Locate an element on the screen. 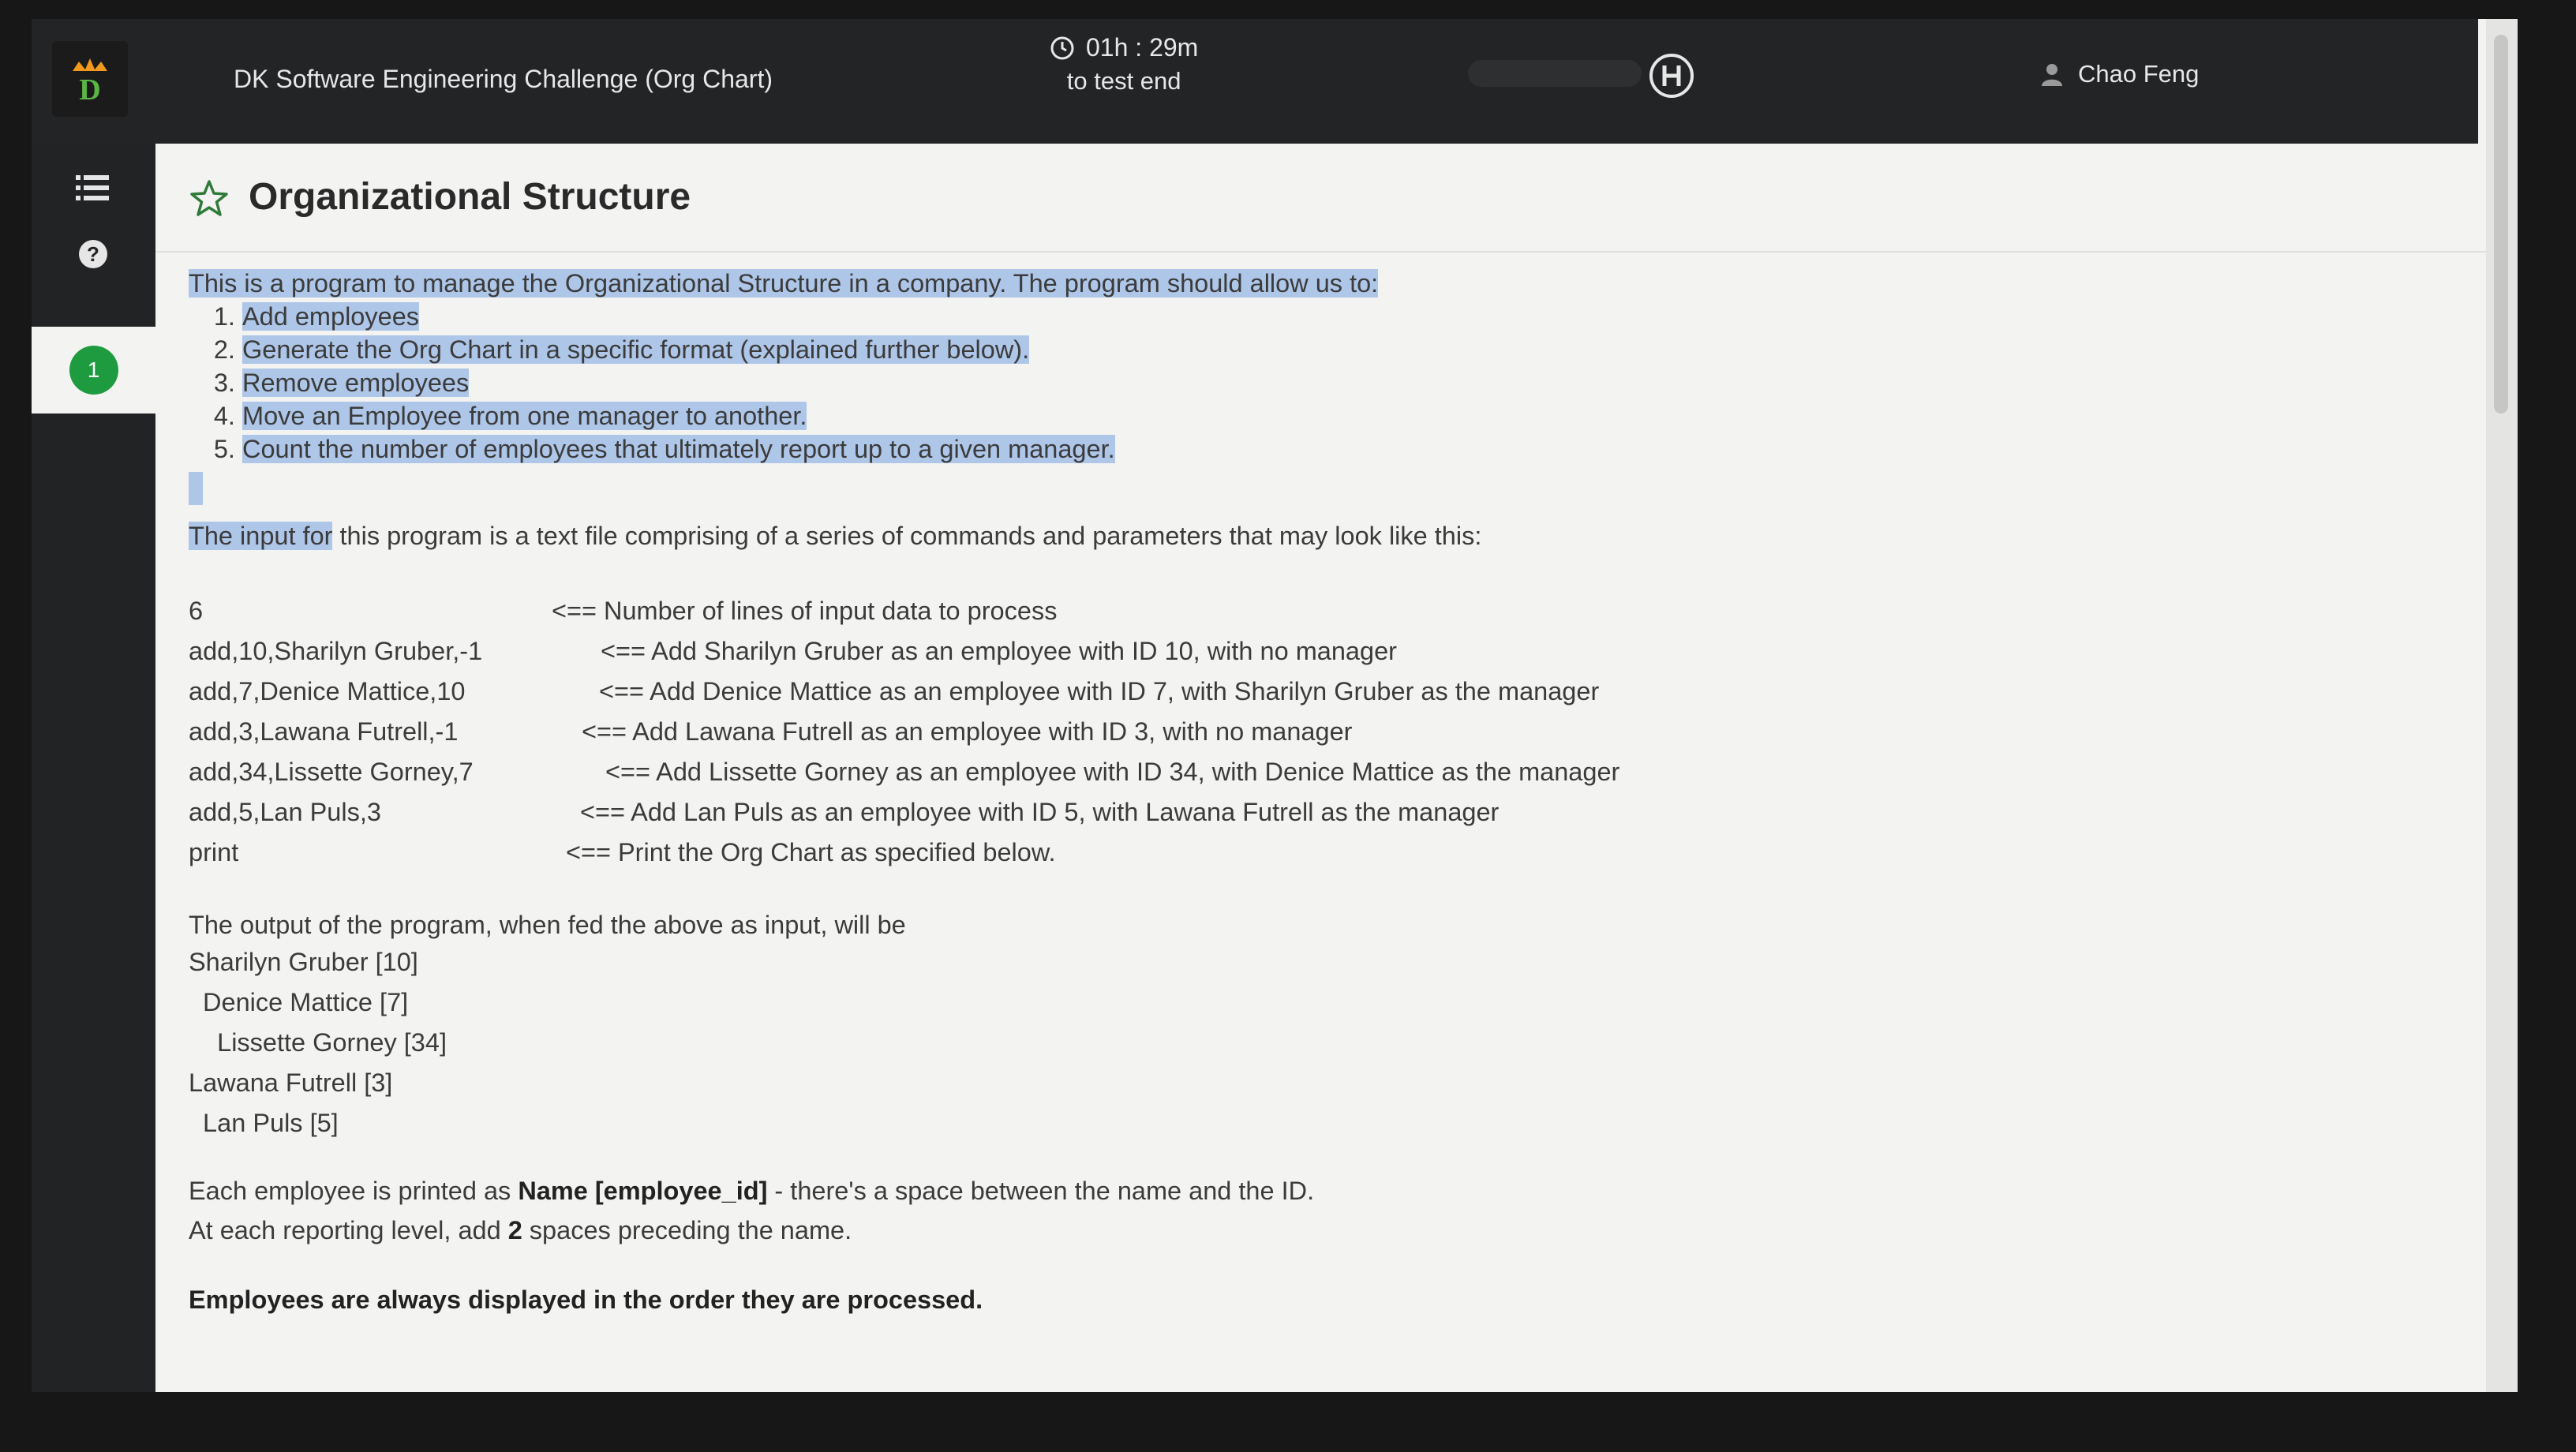 The height and width of the screenshot is (1452, 2576). command-code: add,7,Denice Mattice,10 is located at coordinates (327, 690).